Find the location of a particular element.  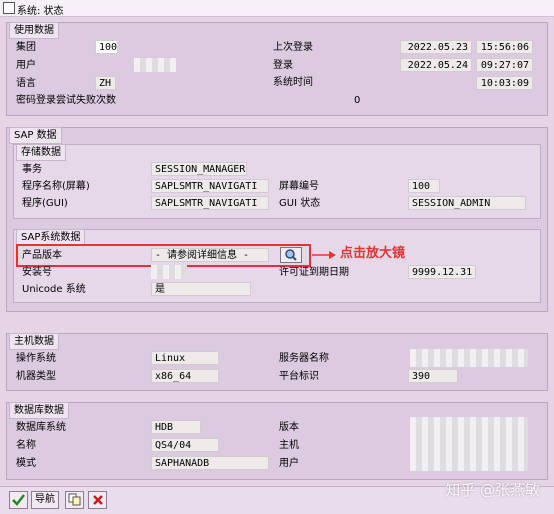

program-screen-label: 程序名称(屏幕) is located at coordinates (56, 186).